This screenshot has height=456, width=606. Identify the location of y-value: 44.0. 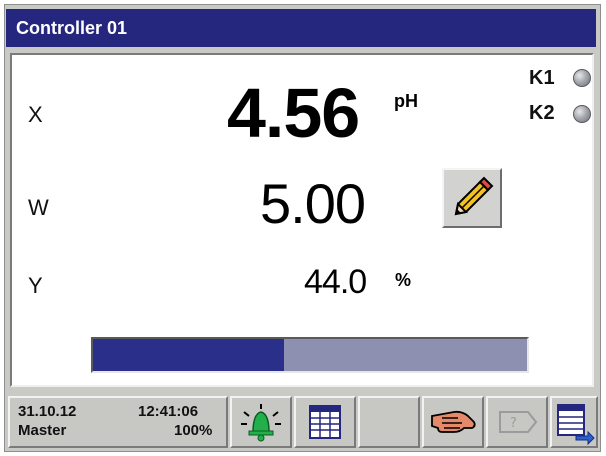
(335, 282).